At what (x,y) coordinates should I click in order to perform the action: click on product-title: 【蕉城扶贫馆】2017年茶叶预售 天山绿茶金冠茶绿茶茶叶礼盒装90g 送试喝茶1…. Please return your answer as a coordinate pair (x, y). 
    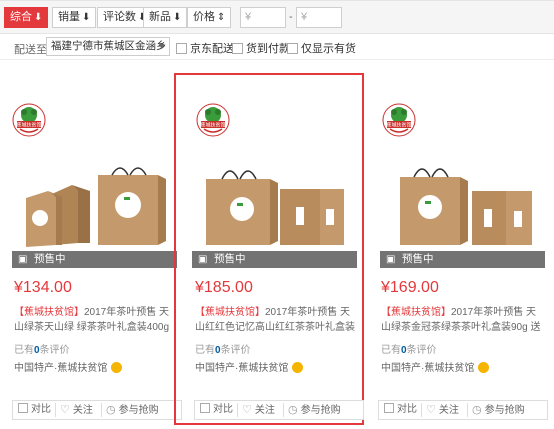
    Looking at the image, I should click on (463, 320).